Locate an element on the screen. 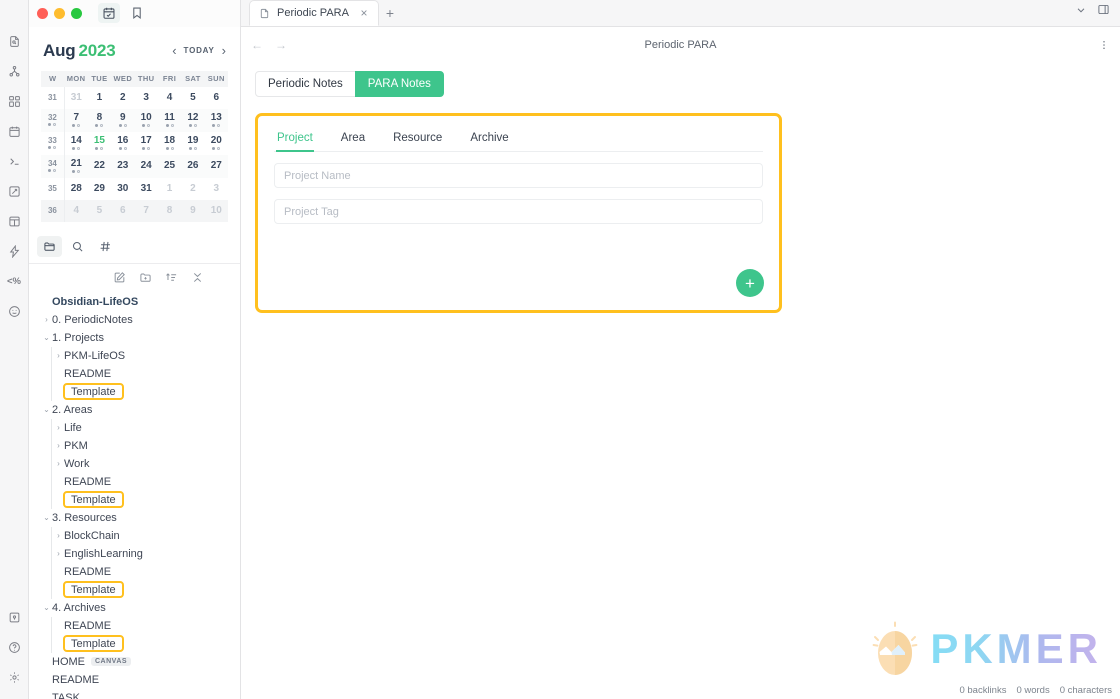 This screenshot has height=699, width=1120. sort-icon is located at coordinates (171, 278).